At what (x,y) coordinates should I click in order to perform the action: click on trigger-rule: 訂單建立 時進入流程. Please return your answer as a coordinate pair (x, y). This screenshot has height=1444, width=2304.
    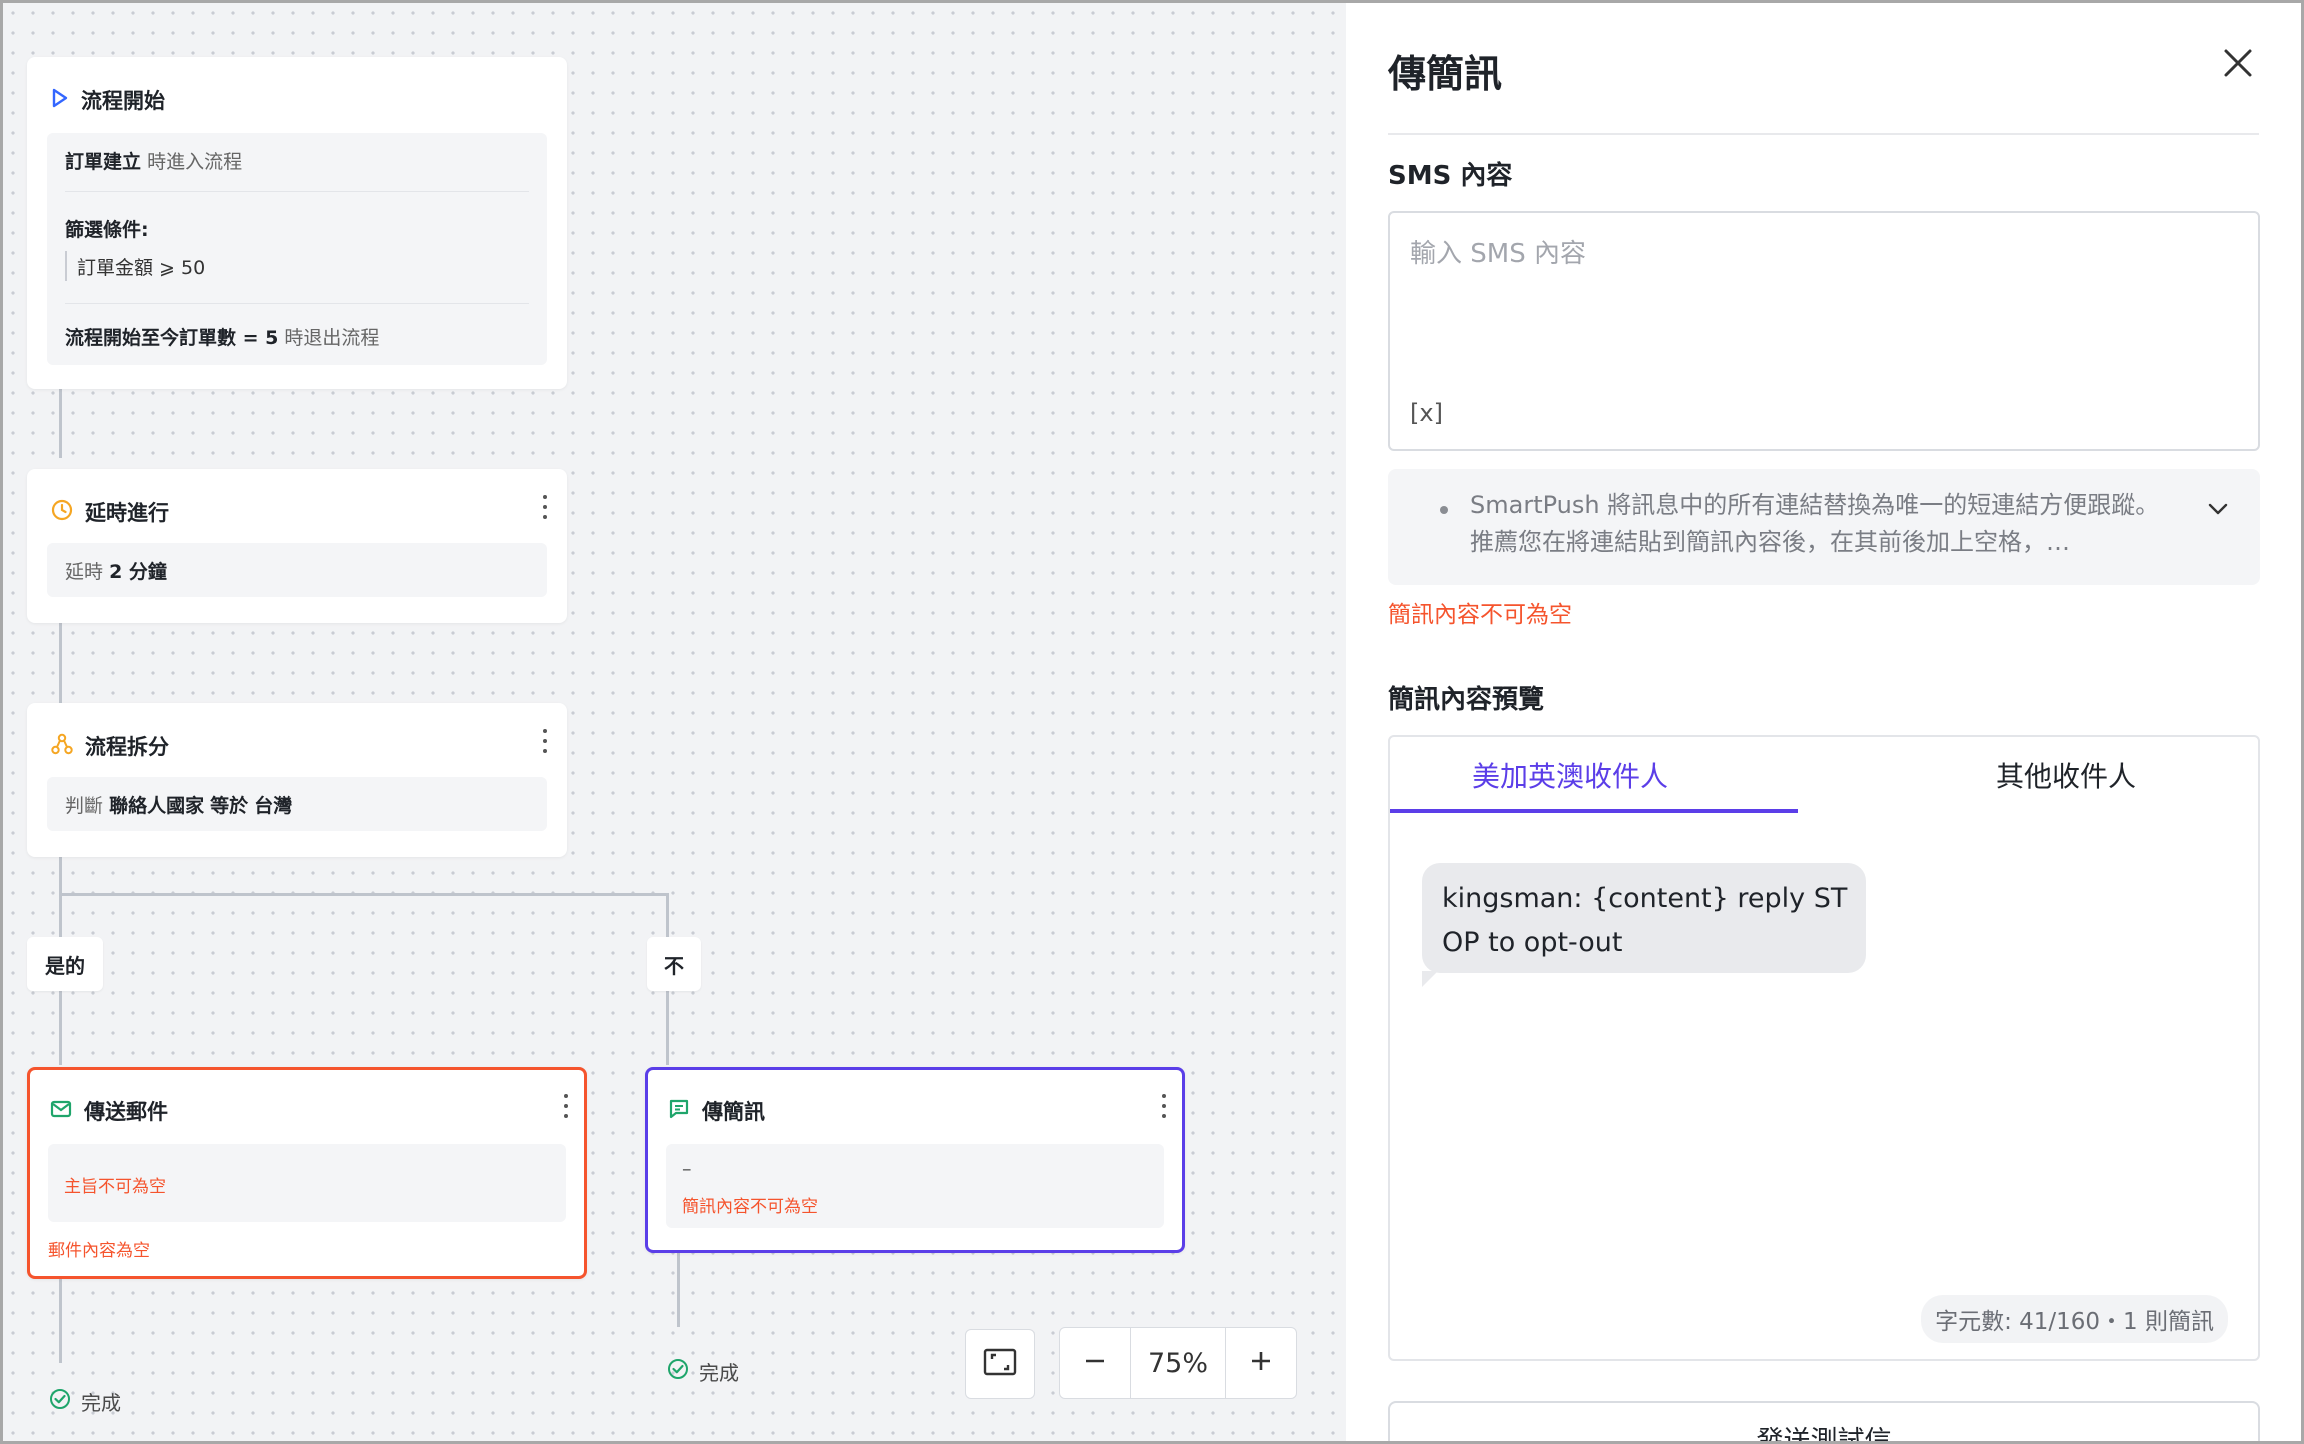
    Looking at the image, I should click on (153, 160).